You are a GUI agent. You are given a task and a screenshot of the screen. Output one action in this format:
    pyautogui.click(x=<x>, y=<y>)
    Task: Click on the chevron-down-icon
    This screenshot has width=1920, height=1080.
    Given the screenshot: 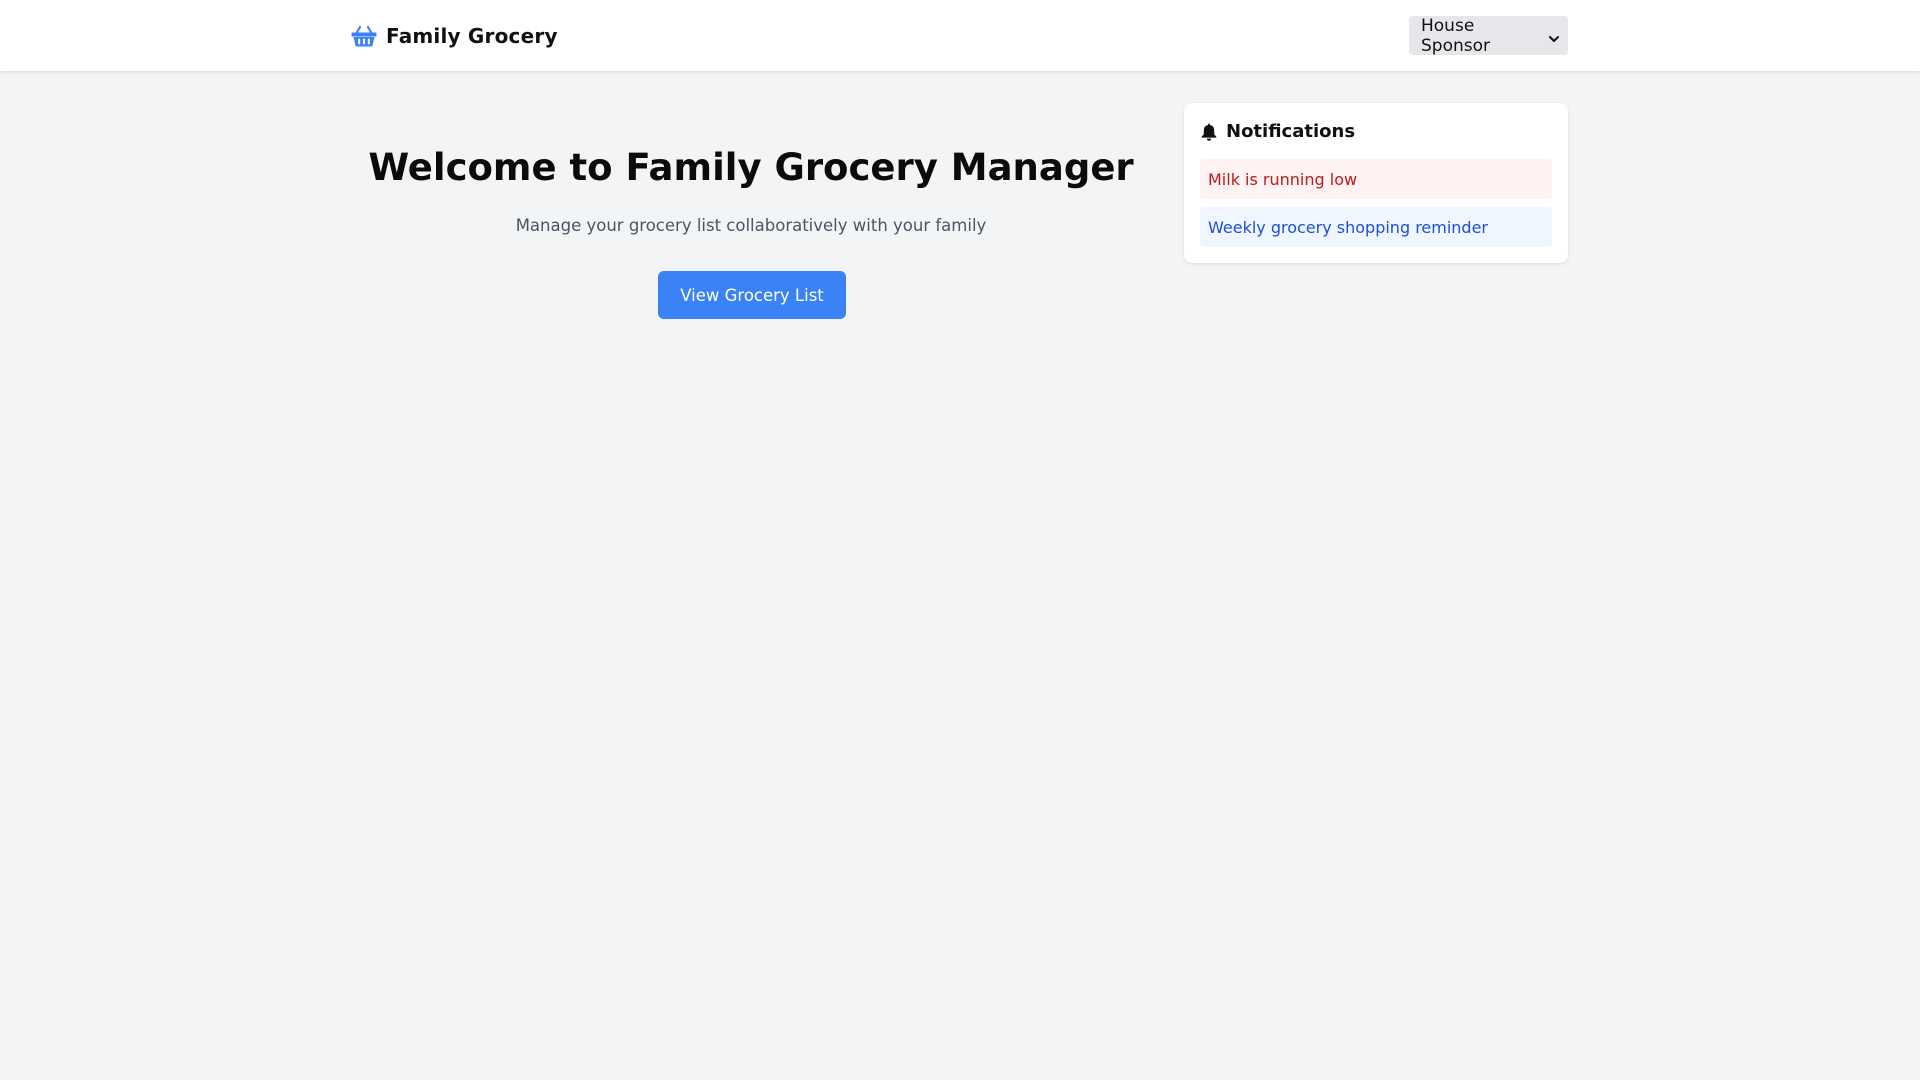 What is the action you would take?
    pyautogui.click(x=1554, y=36)
    